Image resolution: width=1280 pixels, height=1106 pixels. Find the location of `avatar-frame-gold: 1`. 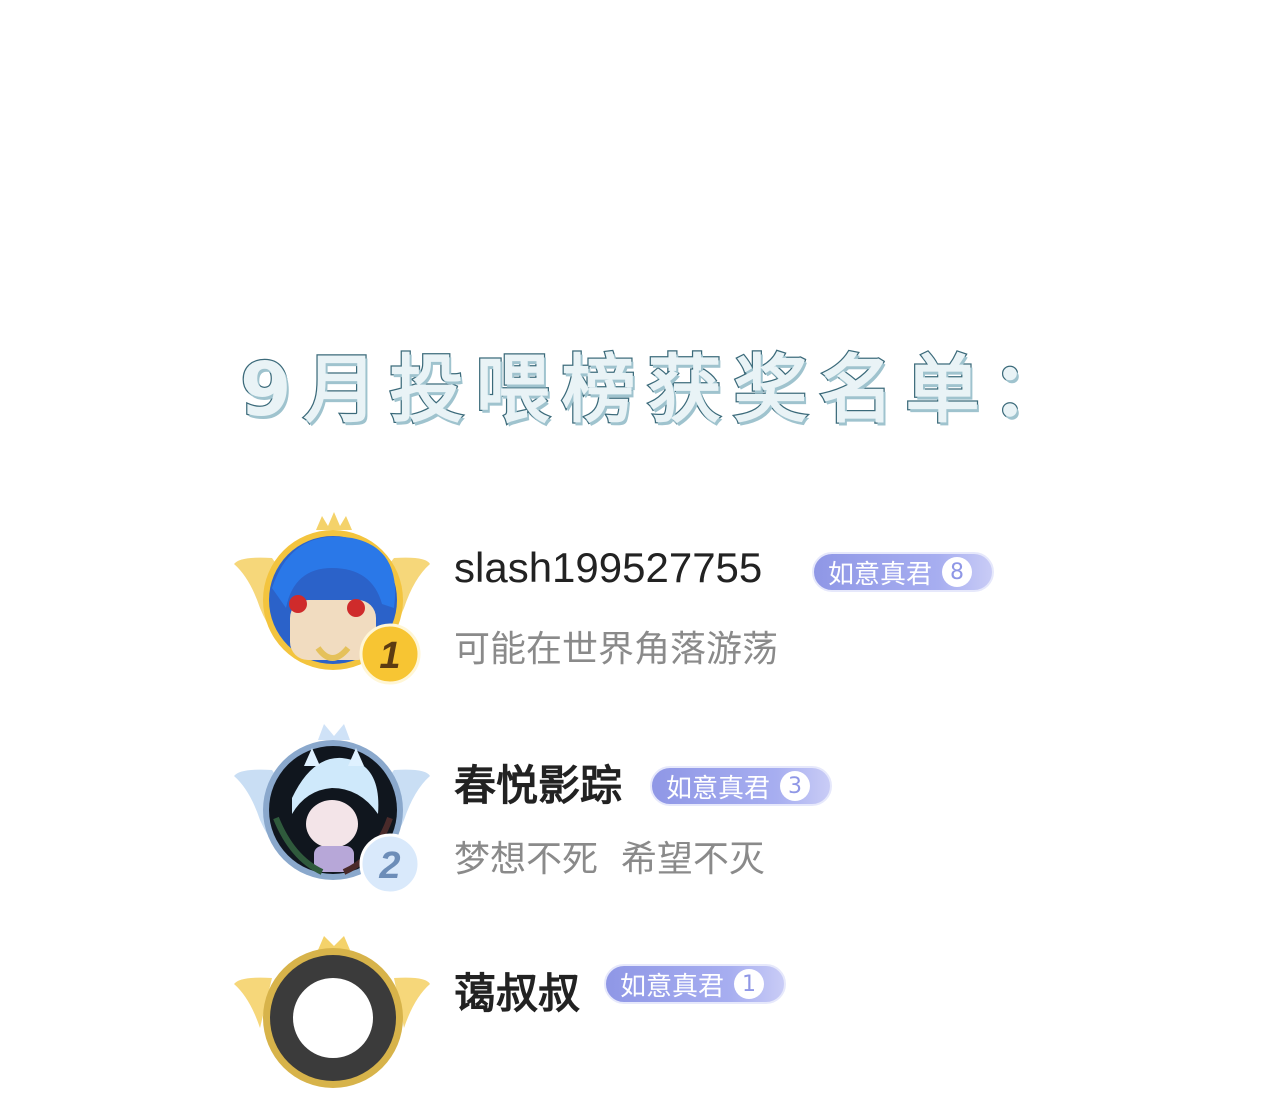

avatar-frame-gold: 1 is located at coordinates (332, 598).